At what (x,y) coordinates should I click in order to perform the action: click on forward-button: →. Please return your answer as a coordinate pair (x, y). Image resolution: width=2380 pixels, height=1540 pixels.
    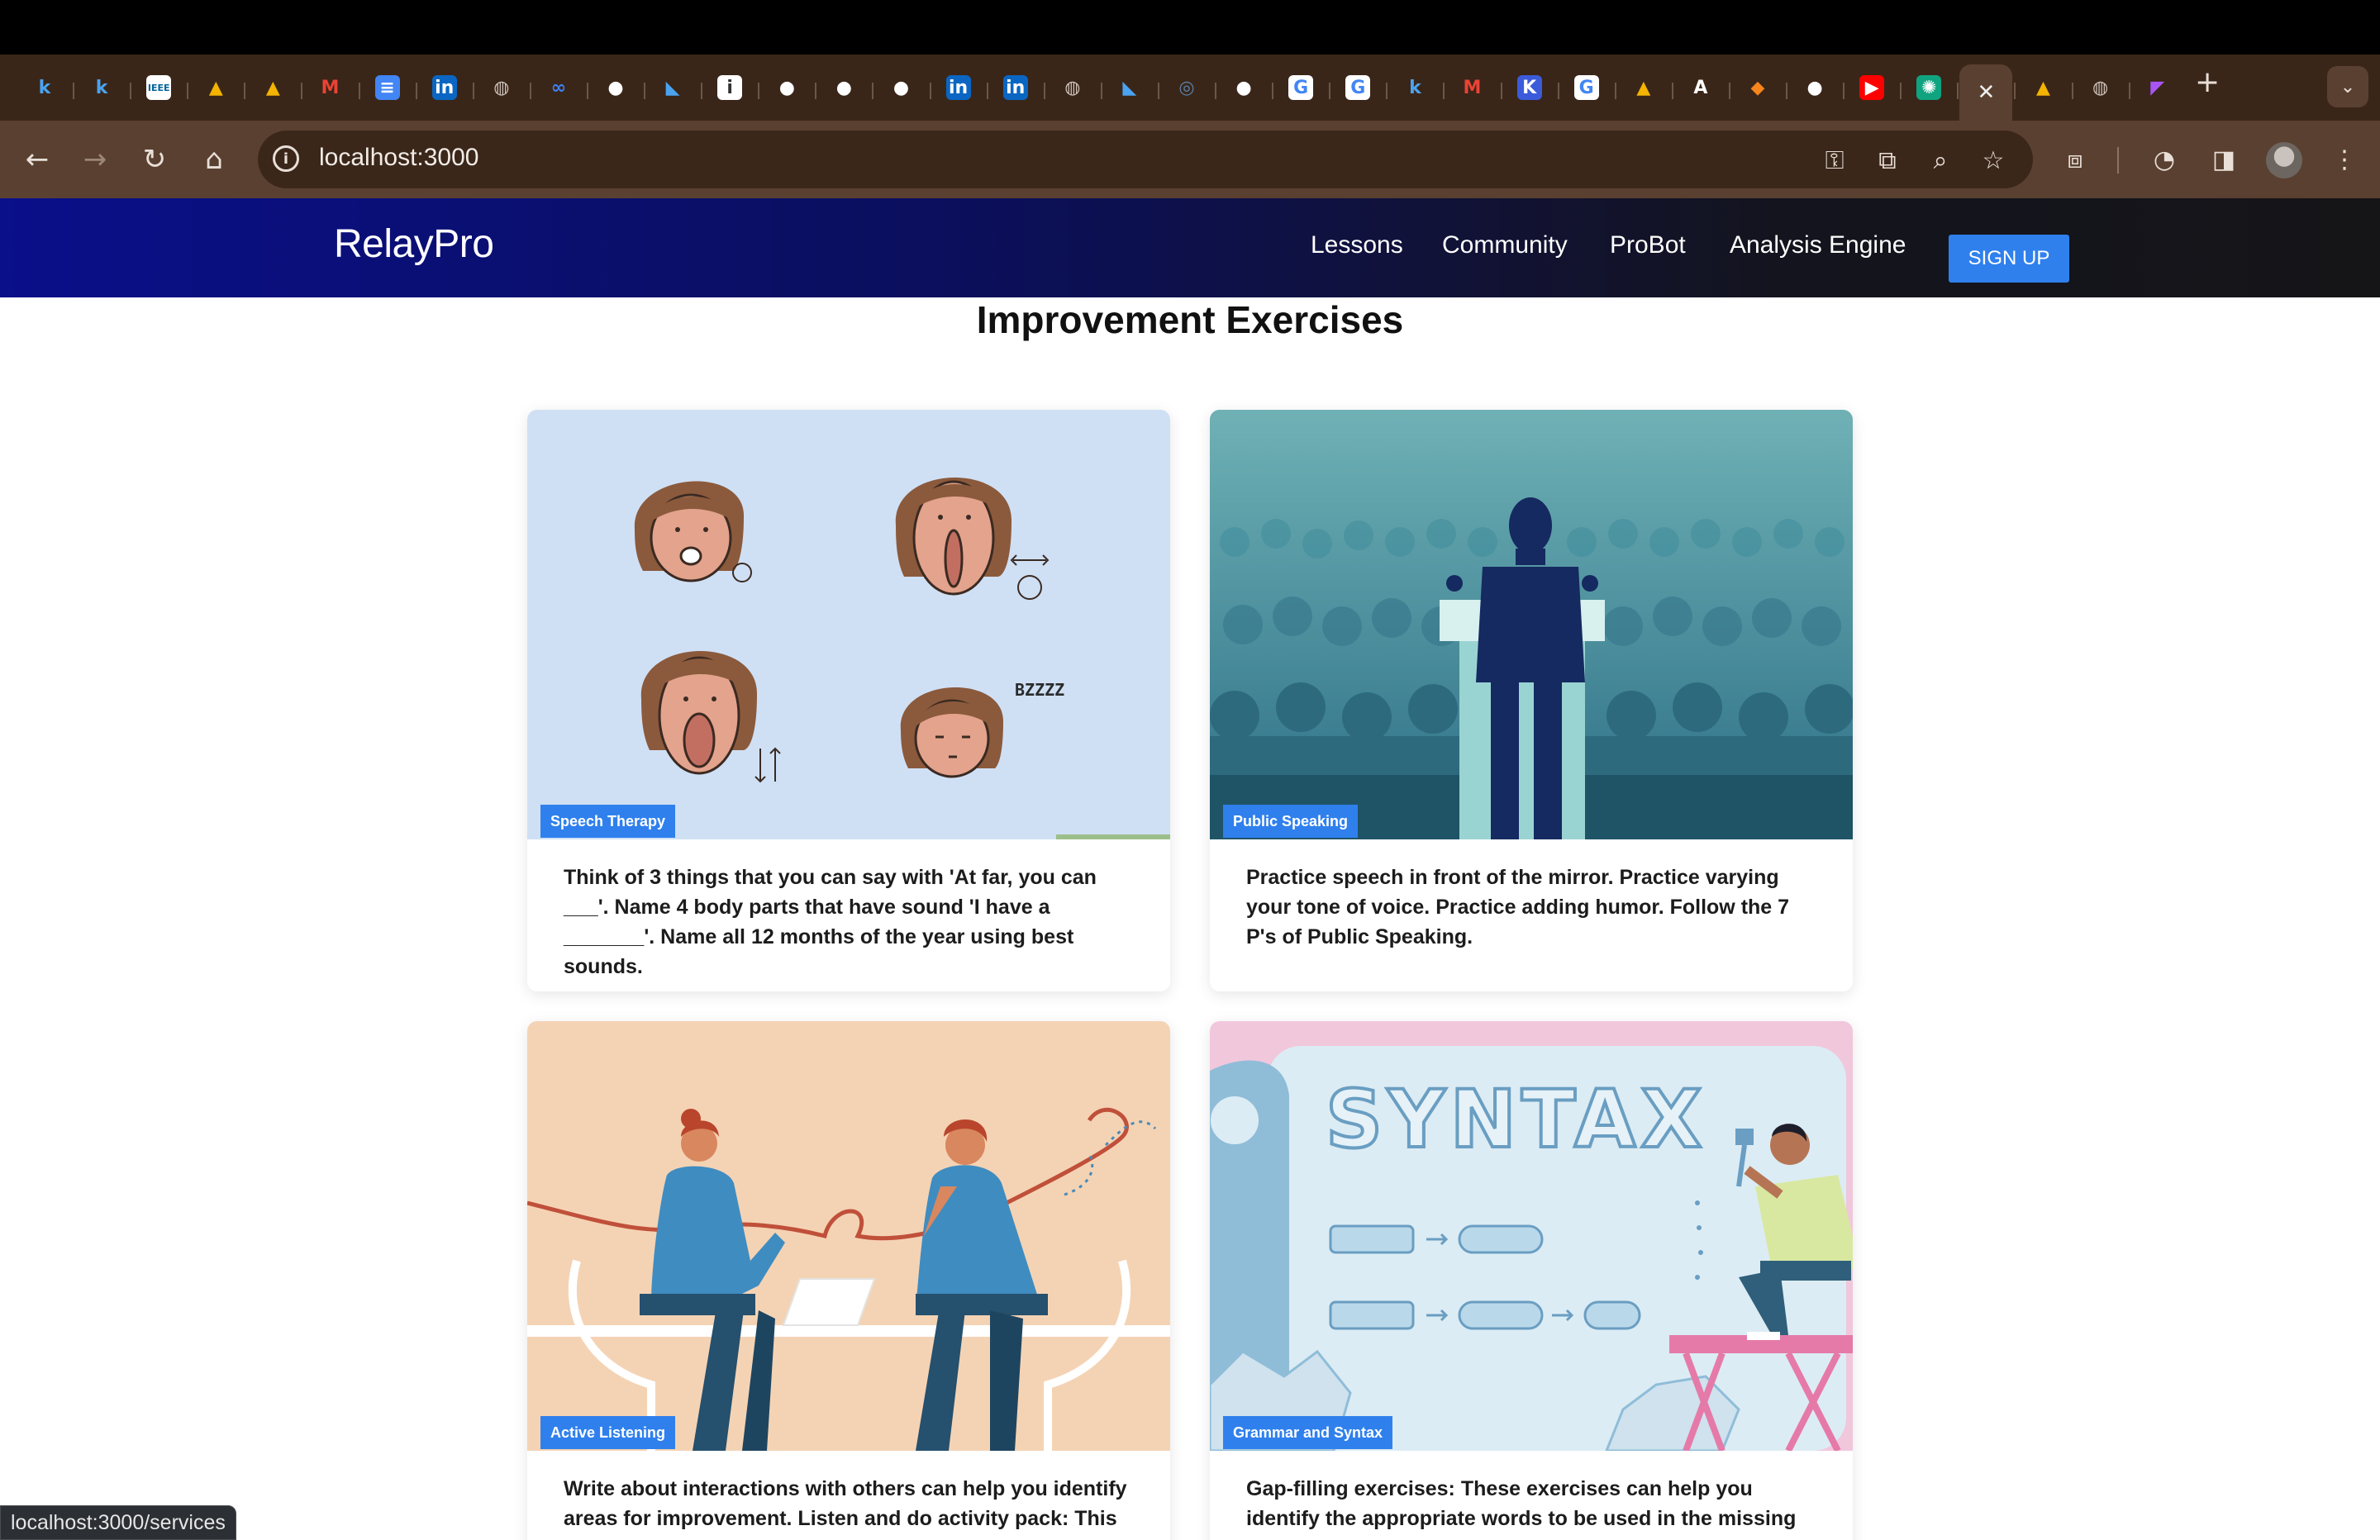
    Looking at the image, I should click on (95, 159).